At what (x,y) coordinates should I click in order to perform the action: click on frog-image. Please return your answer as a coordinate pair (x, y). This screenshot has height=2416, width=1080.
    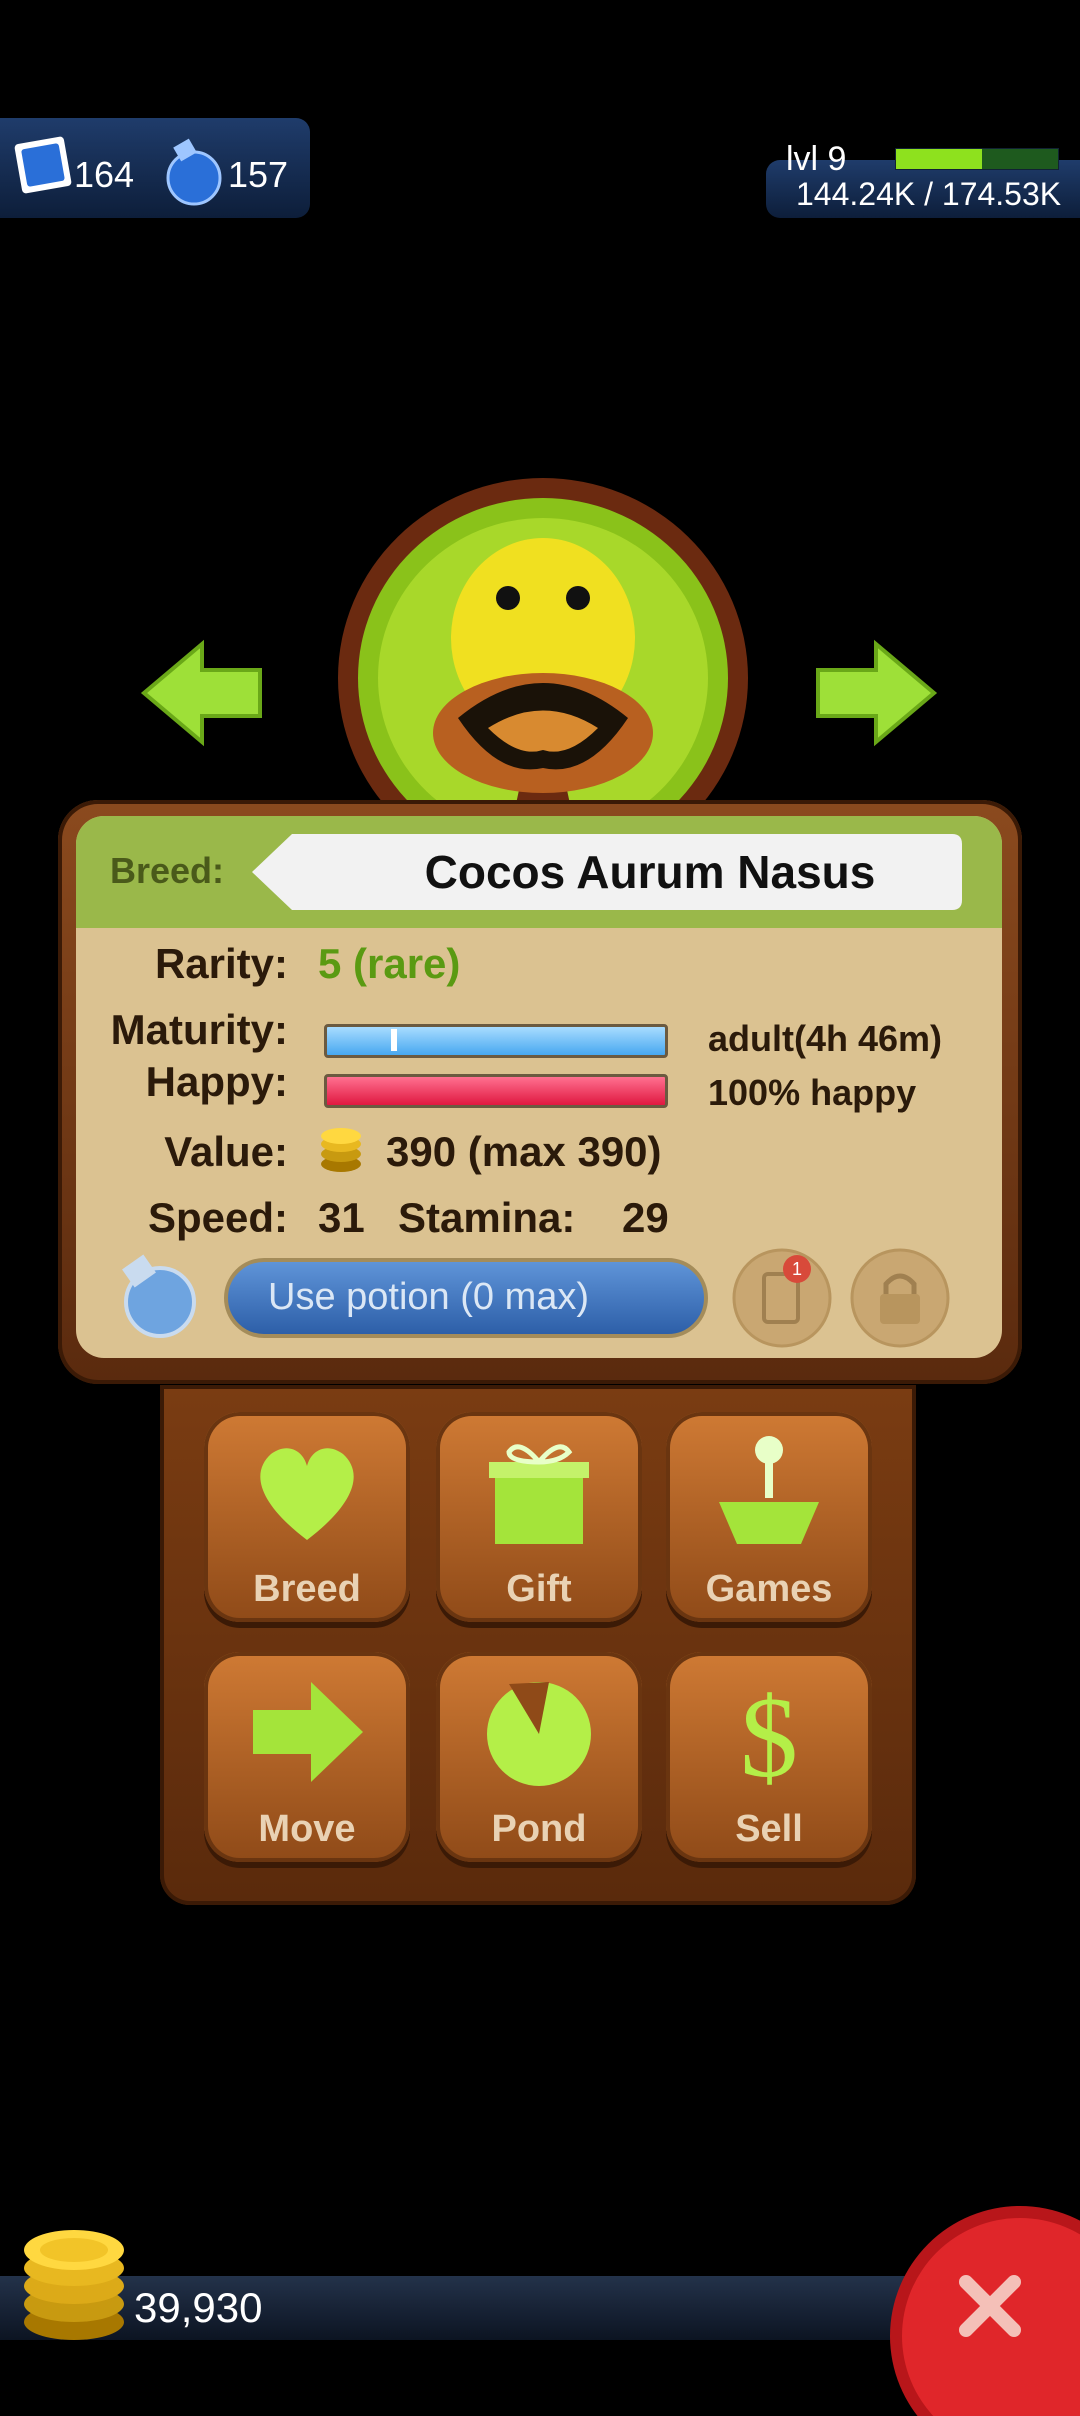
    Looking at the image, I should click on (543, 648).